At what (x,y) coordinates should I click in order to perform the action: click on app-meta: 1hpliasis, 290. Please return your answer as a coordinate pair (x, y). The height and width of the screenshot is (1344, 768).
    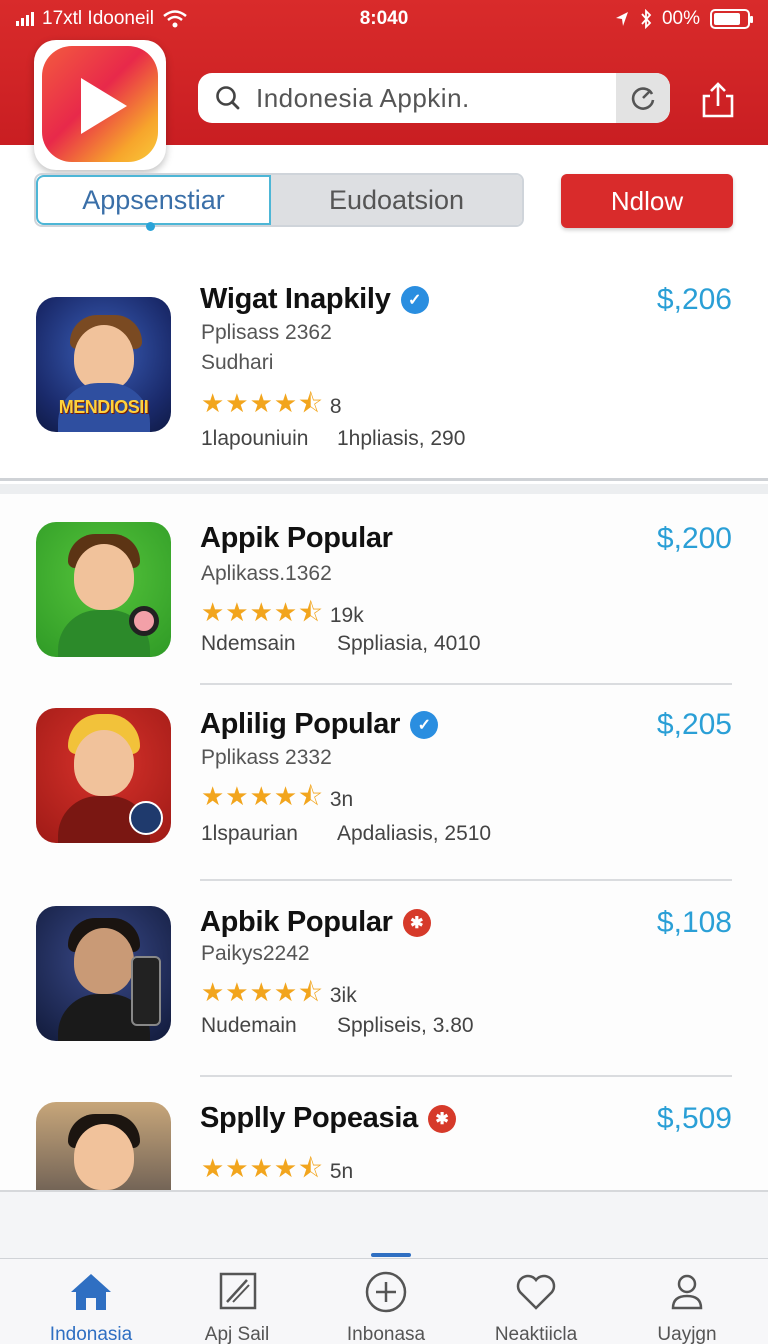
    Looking at the image, I should click on (401, 438).